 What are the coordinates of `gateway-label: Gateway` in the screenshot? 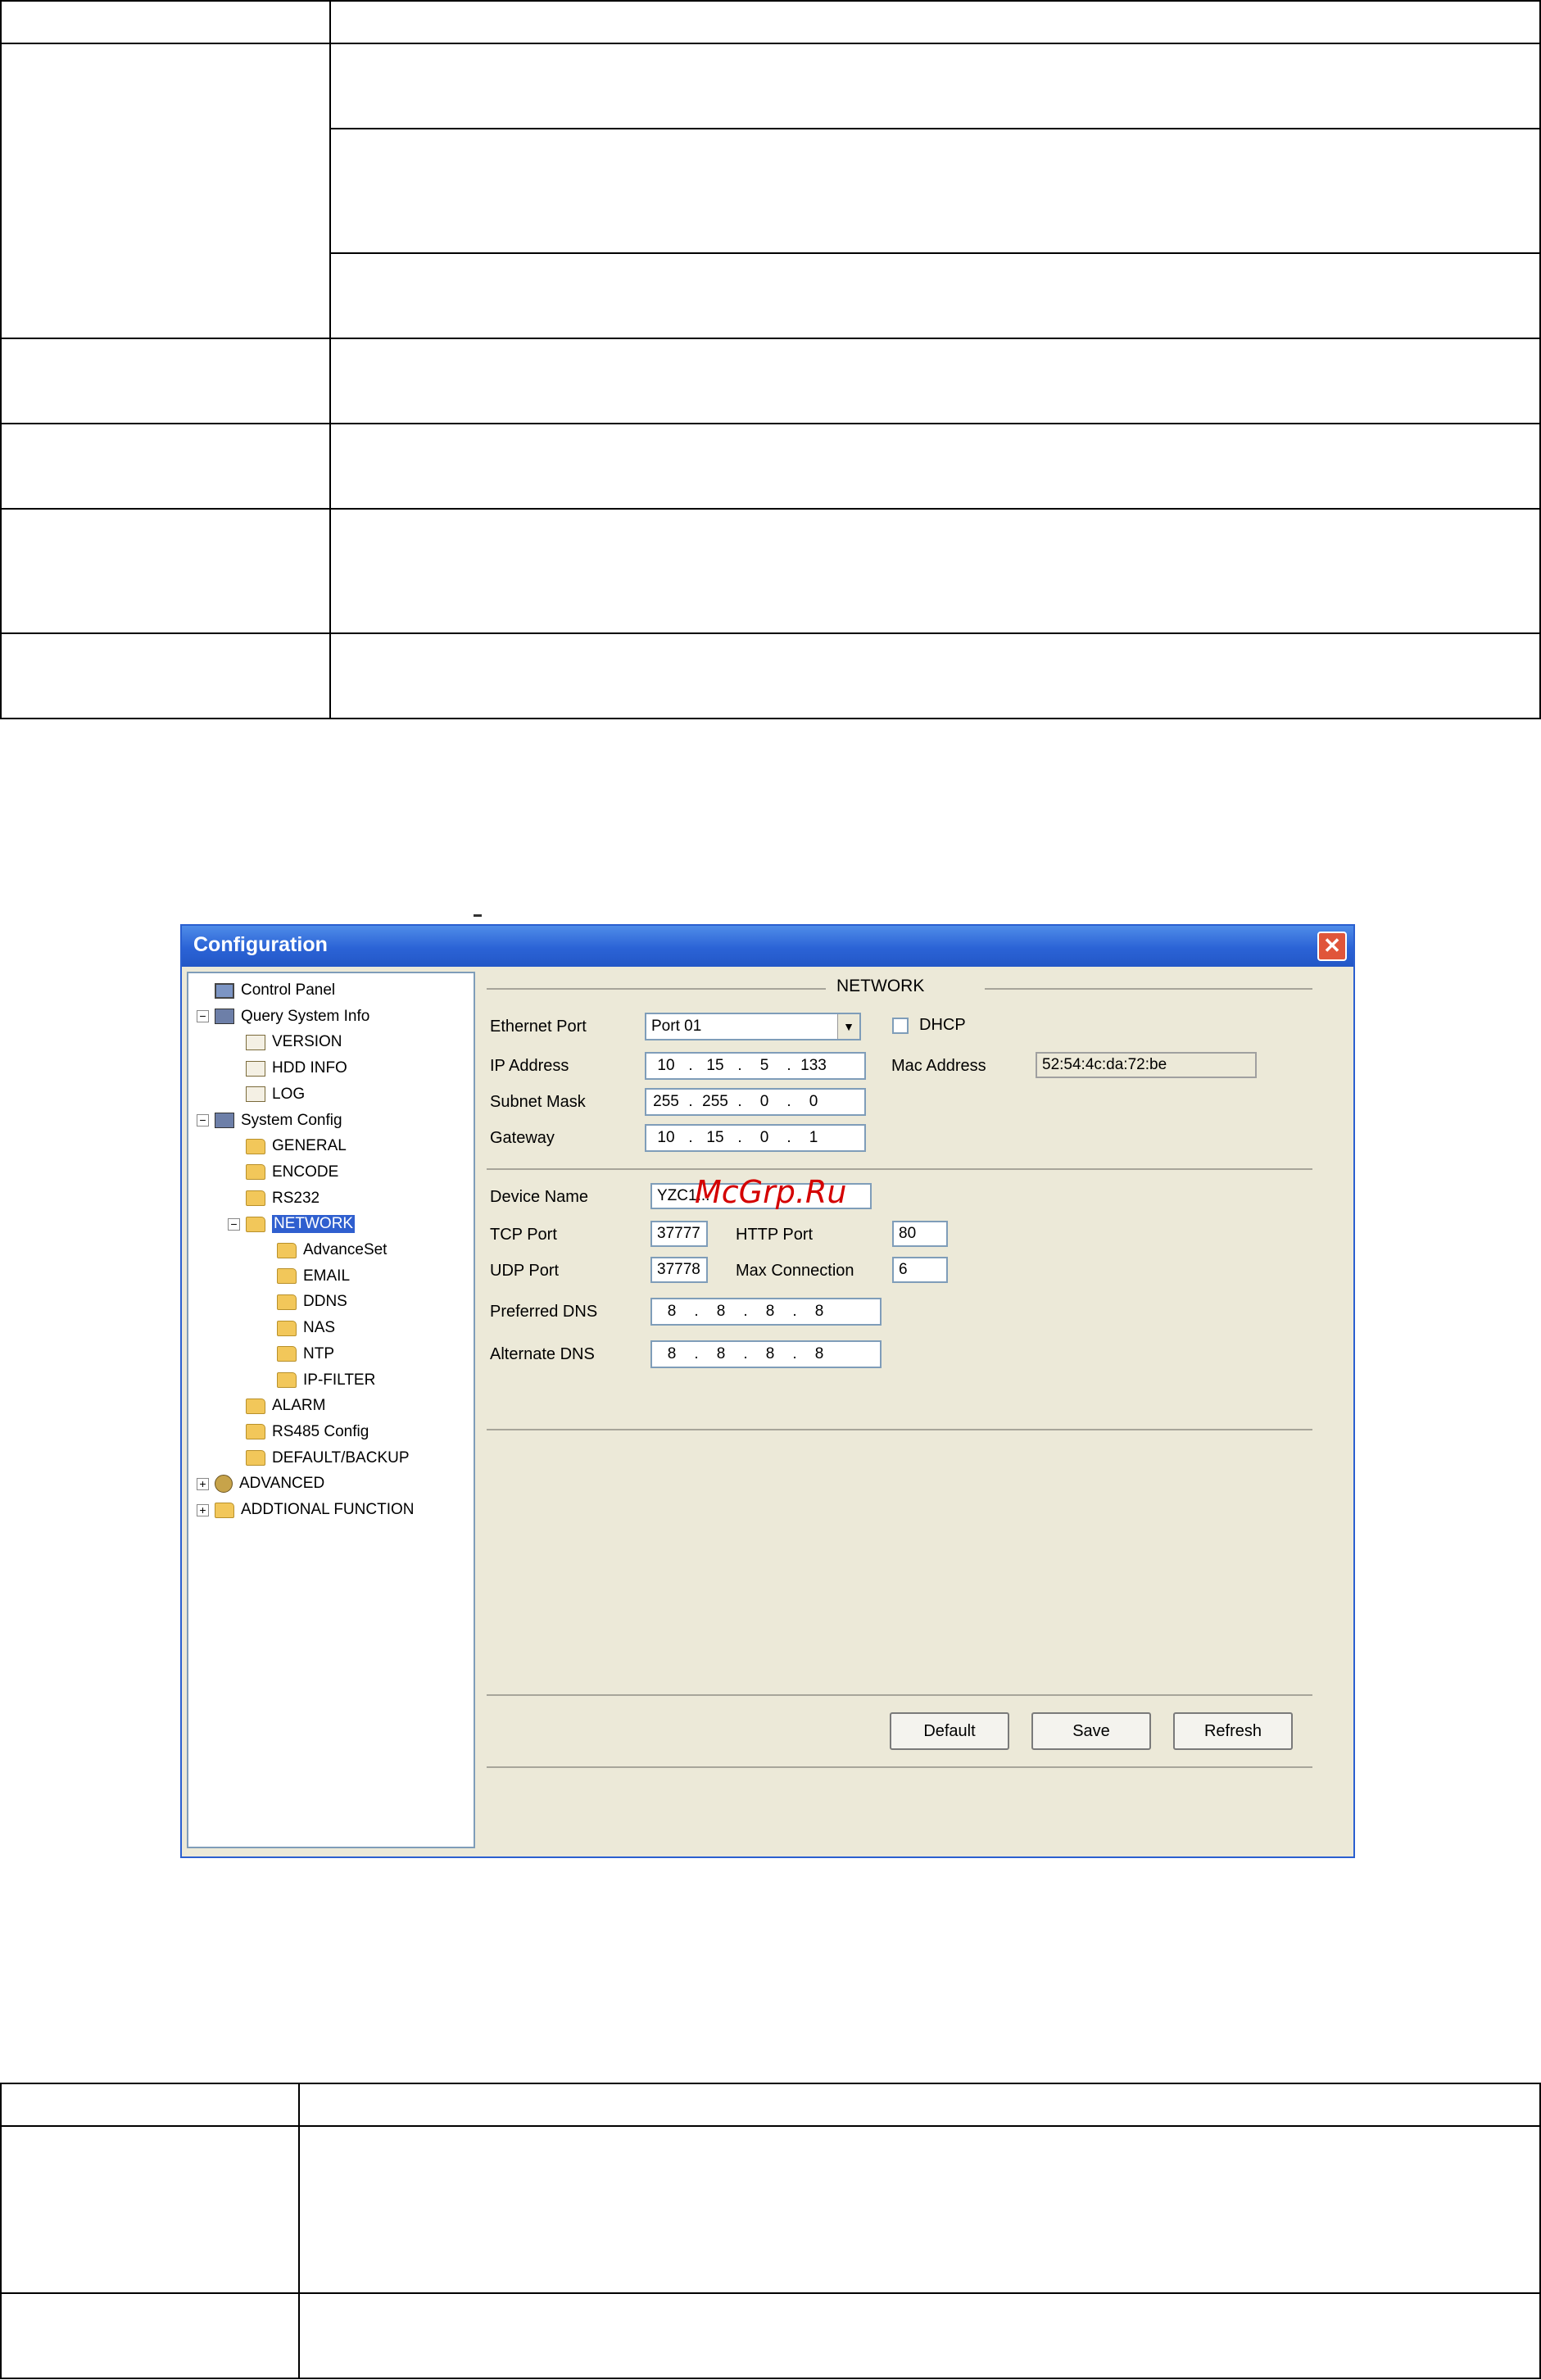 It's located at (522, 1138).